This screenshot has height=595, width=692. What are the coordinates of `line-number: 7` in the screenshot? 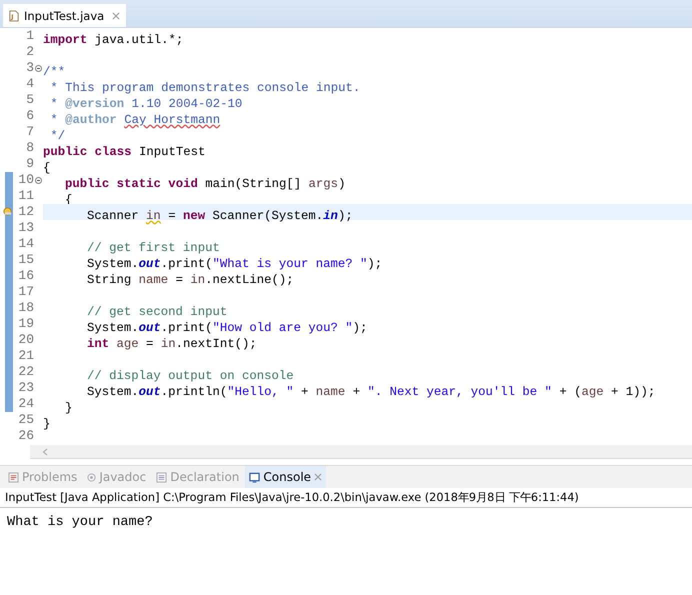 It's located at (29, 132).